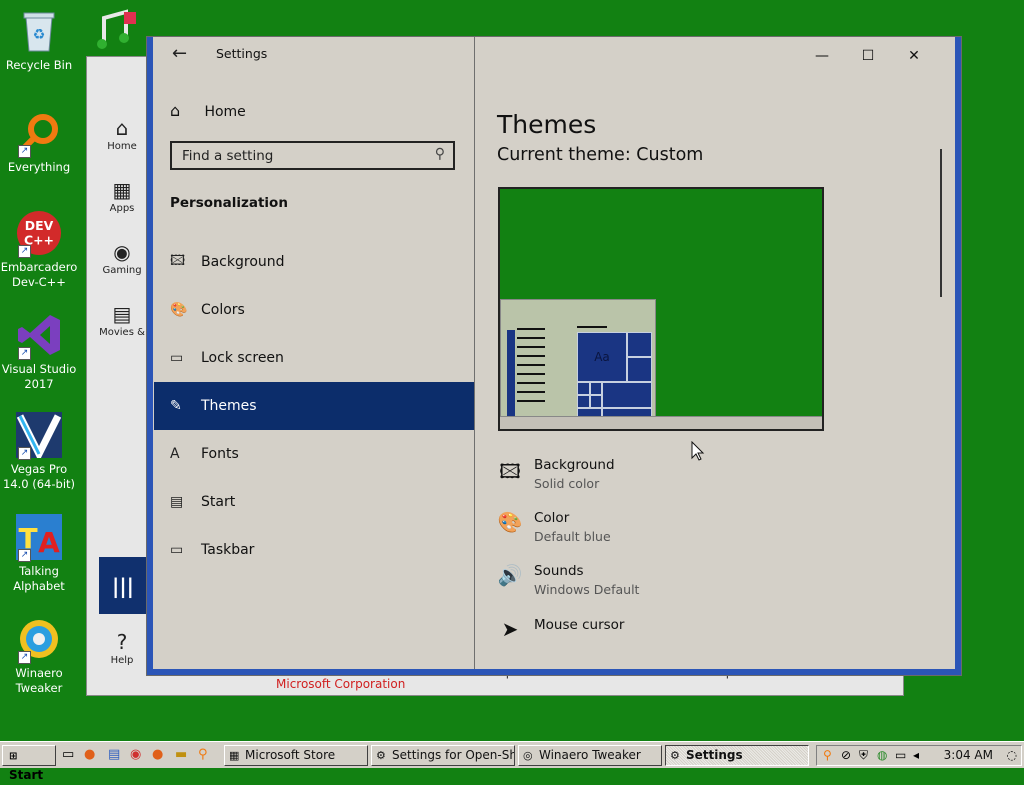 Image resolution: width=1024 pixels, height=785 pixels. Describe the element at coordinates (941, 223) in the screenshot. I see `scrollbar` at that location.